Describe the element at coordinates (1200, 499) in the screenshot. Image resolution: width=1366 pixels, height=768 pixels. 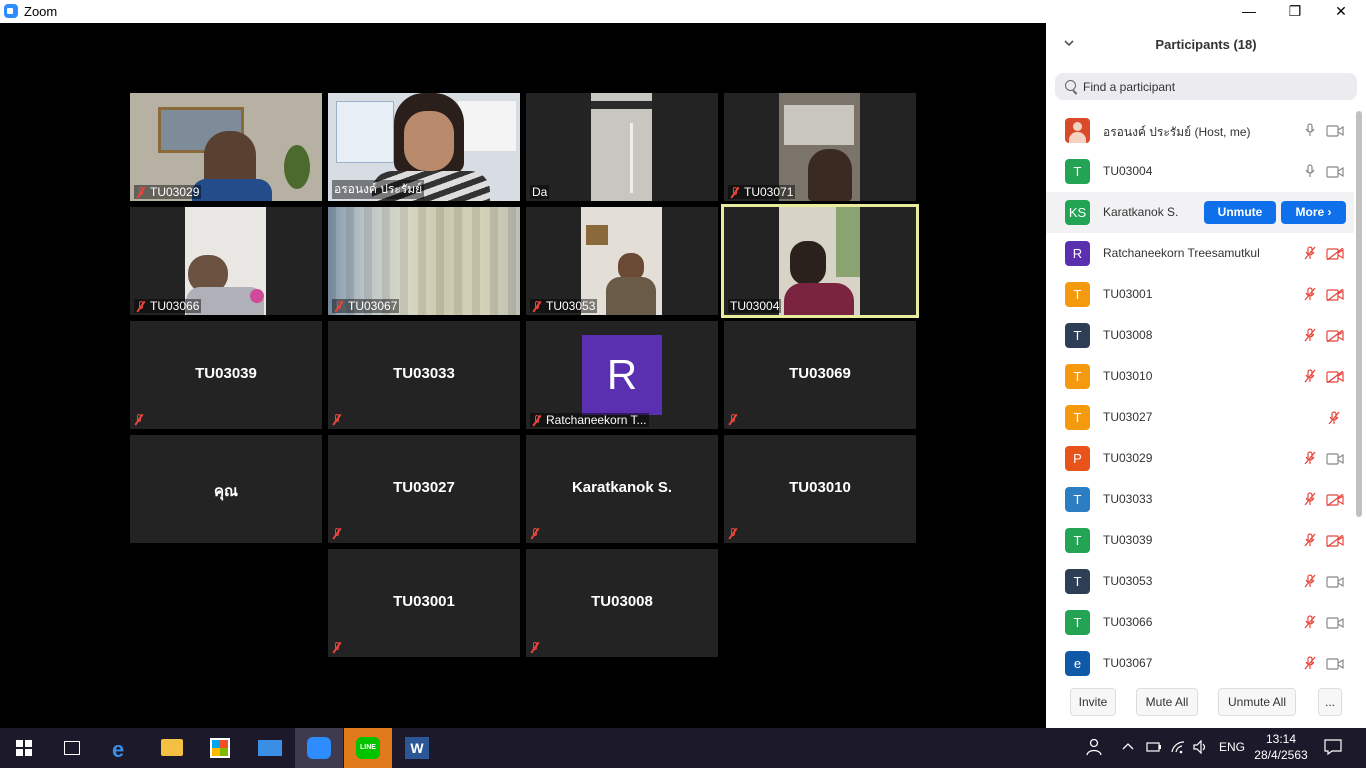
I see `participant-row: T TU03033` at that location.